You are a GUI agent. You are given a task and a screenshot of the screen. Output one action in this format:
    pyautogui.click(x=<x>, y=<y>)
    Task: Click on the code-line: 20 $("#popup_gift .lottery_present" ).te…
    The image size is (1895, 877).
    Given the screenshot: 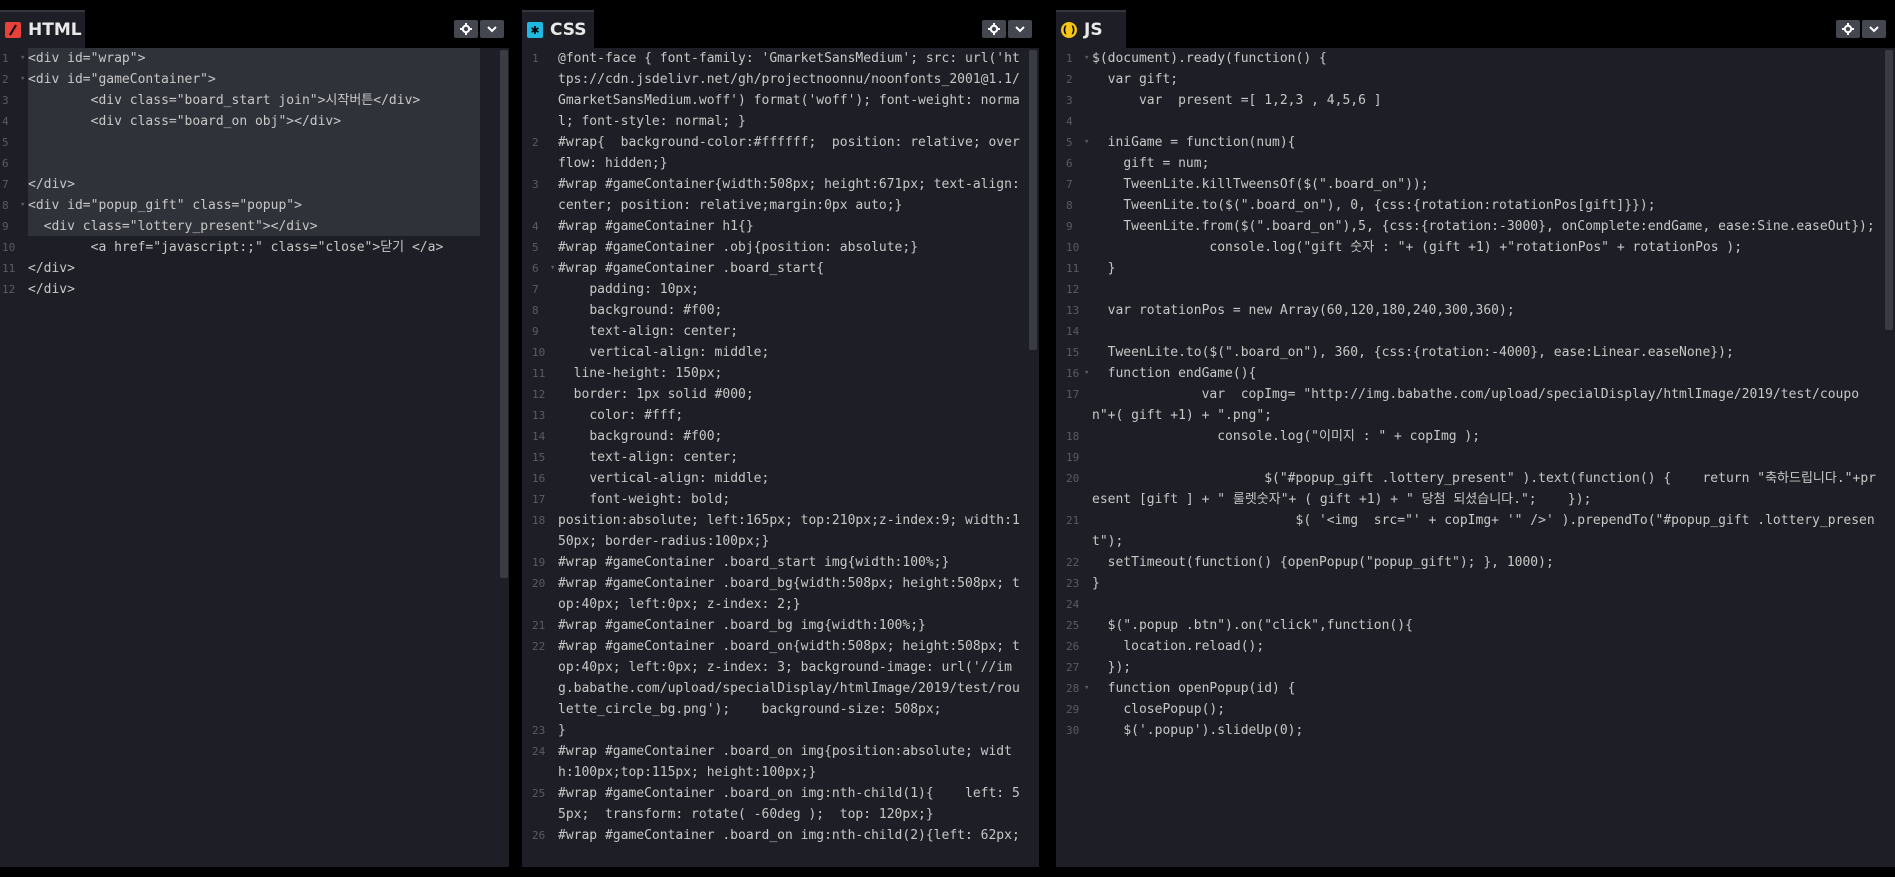 What is the action you would take?
    pyautogui.click(x=1470, y=489)
    